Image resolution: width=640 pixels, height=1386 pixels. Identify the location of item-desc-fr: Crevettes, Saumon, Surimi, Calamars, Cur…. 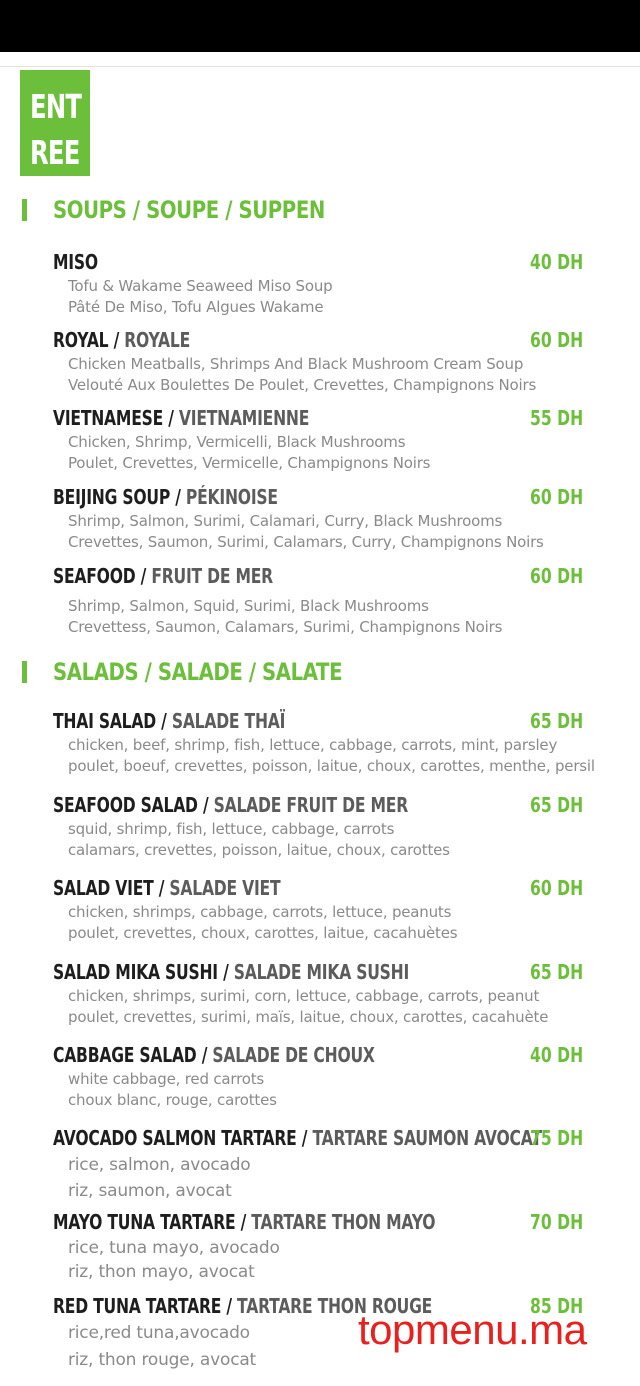
(306, 542).